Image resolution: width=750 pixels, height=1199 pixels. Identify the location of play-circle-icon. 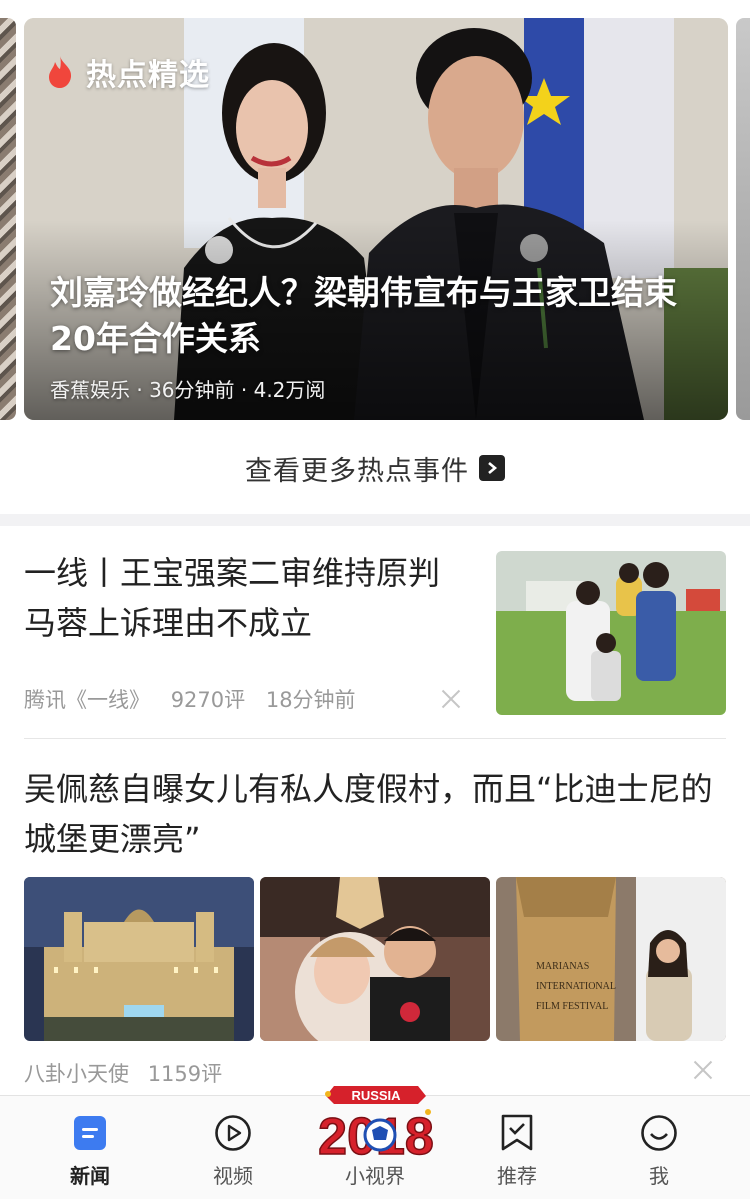
(233, 1133).